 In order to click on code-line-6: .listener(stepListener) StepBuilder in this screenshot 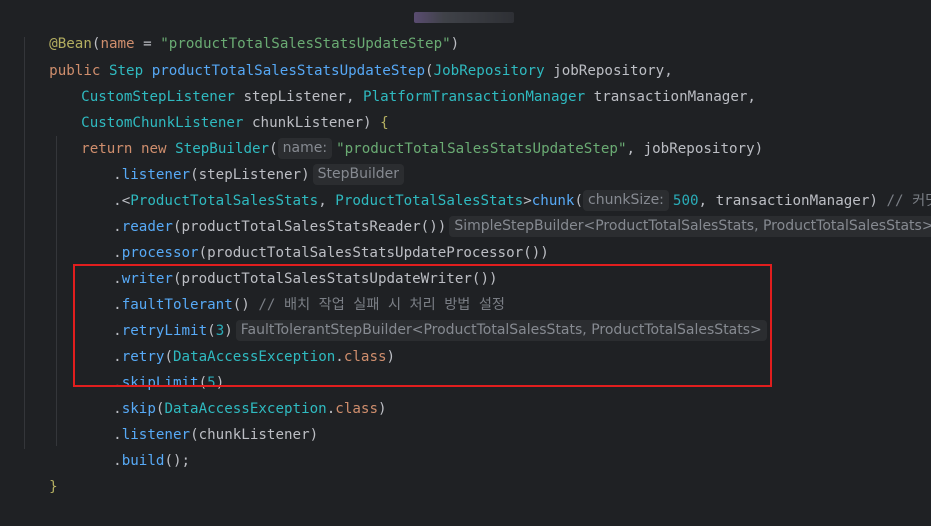, I will do `click(243, 160)`.